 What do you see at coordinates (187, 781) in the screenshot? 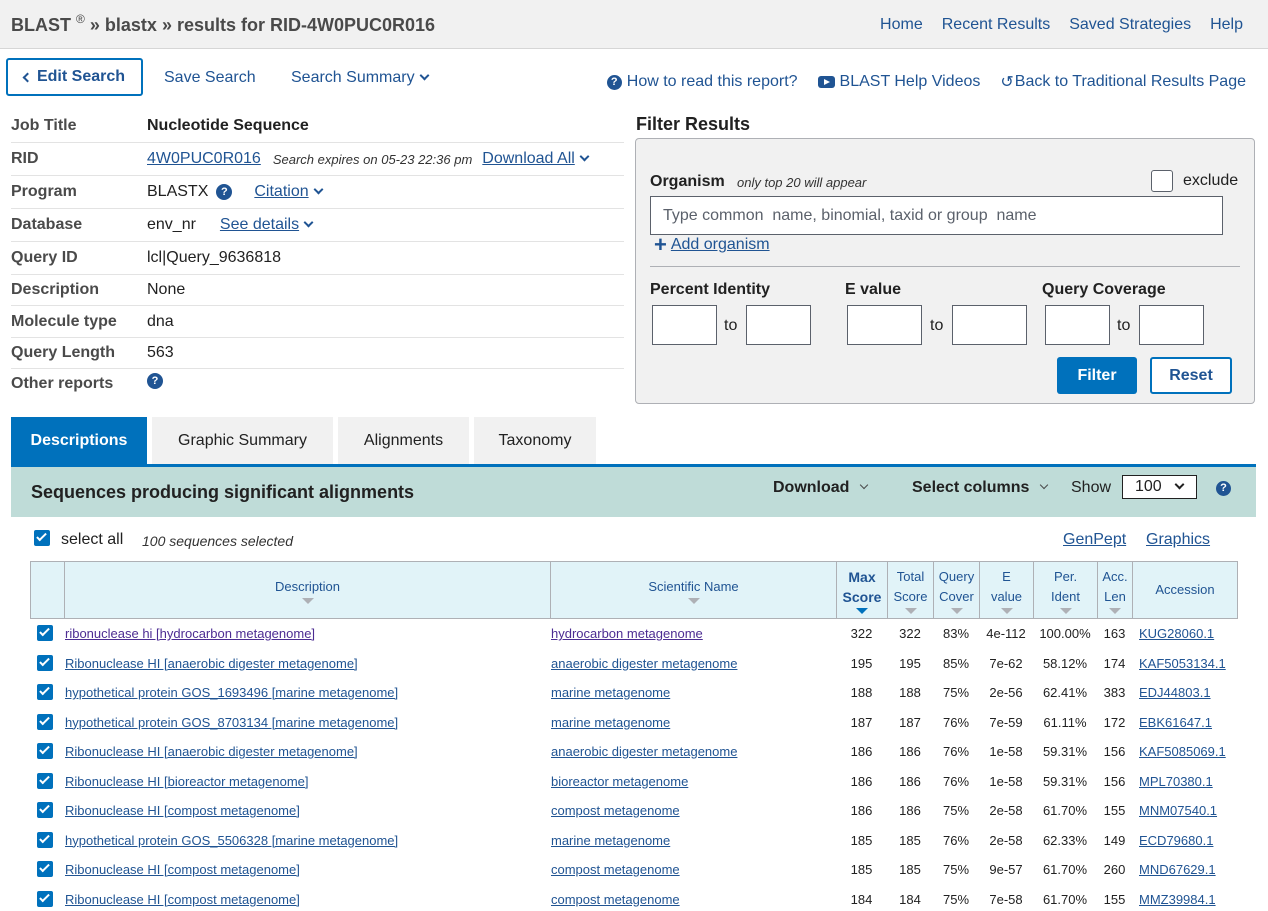
I see `row-description-link: Ribonuclease HI [bioreactor metagenome]` at bounding box center [187, 781].